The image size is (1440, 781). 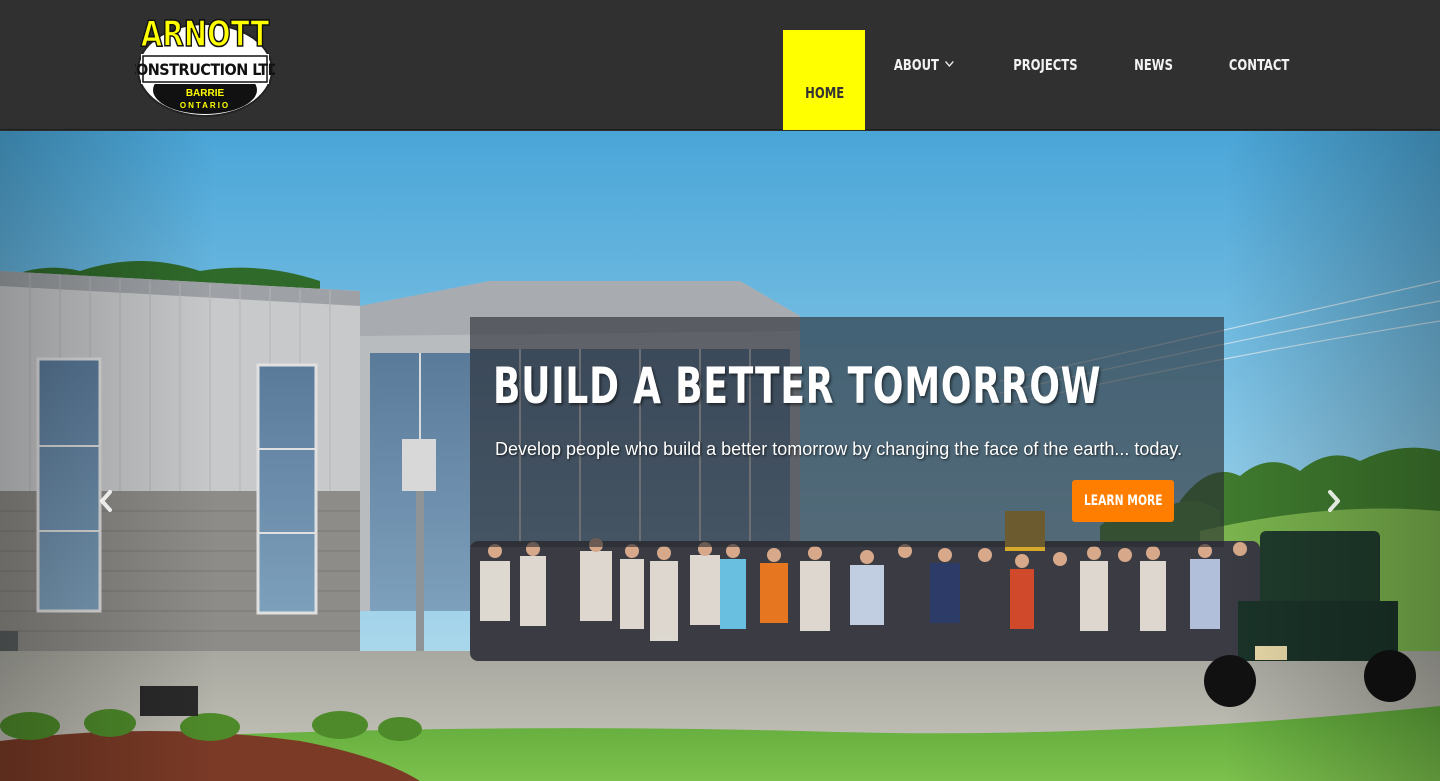 What do you see at coordinates (1045, 65) in the screenshot?
I see `nav-label-projects: PROJECTS` at bounding box center [1045, 65].